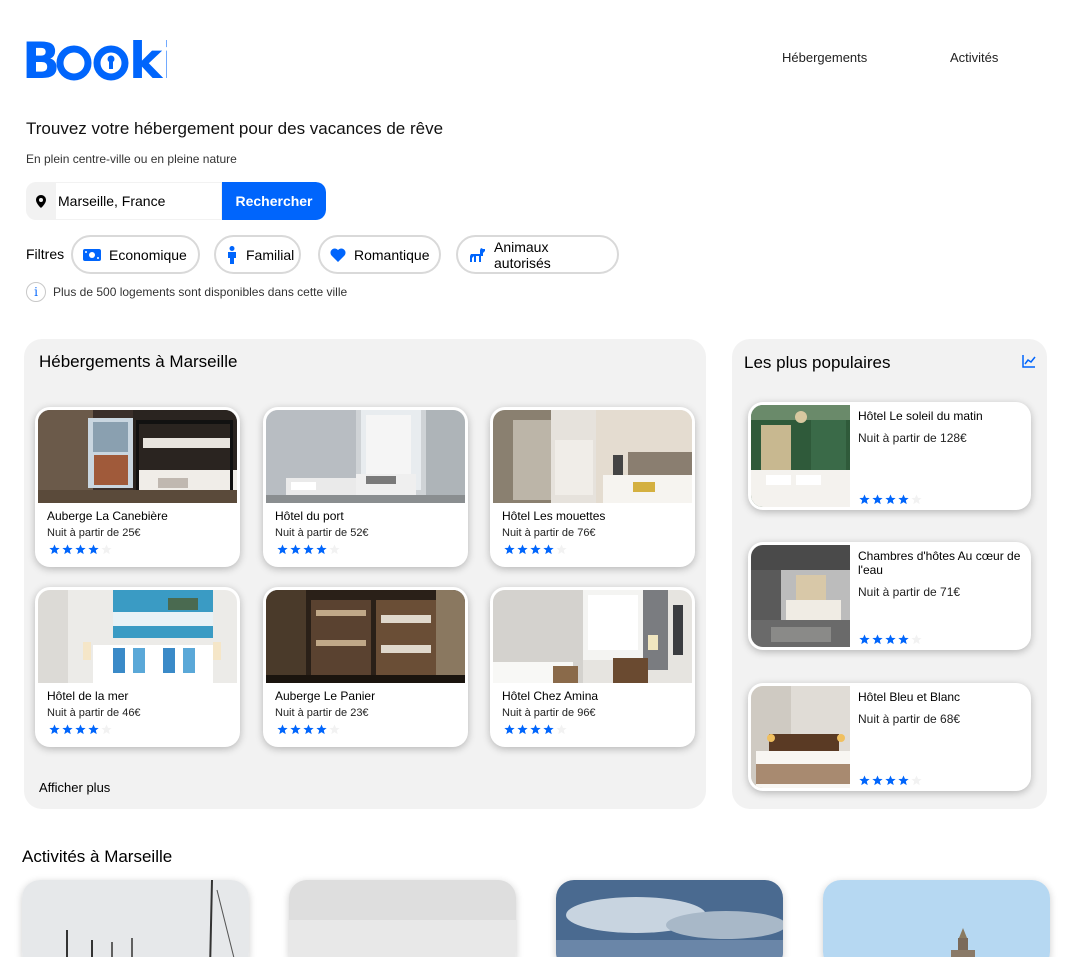  I want to click on trending-chart-icon, so click(1029, 361).